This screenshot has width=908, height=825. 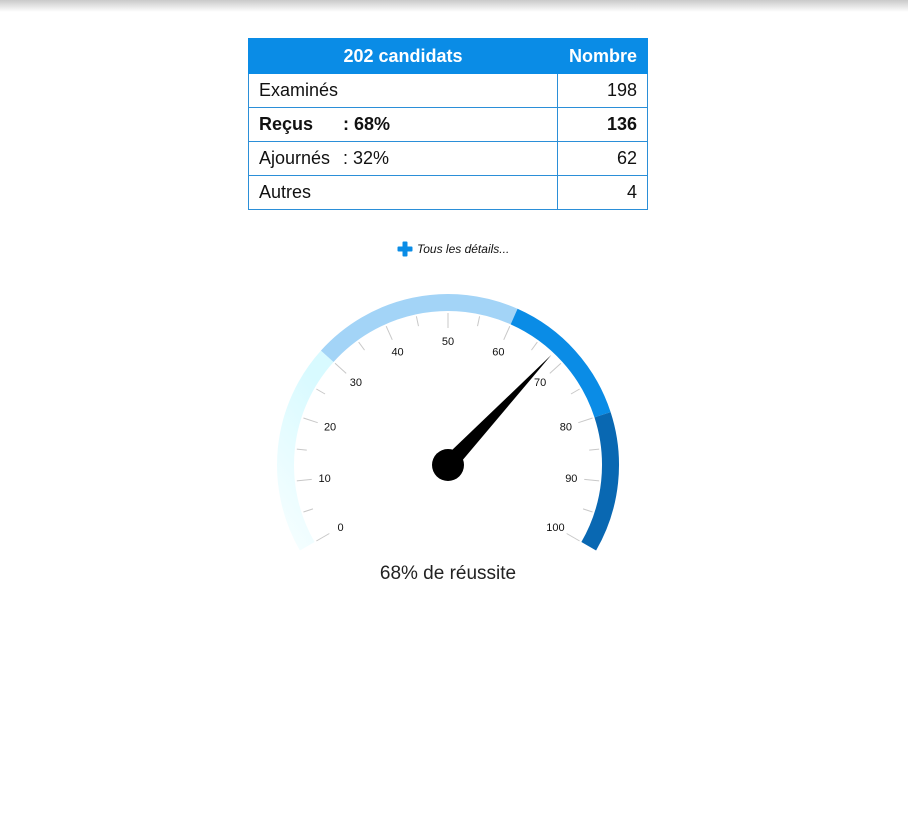 What do you see at coordinates (498, 353) in the screenshot?
I see `gauge-tick-label: 60` at bounding box center [498, 353].